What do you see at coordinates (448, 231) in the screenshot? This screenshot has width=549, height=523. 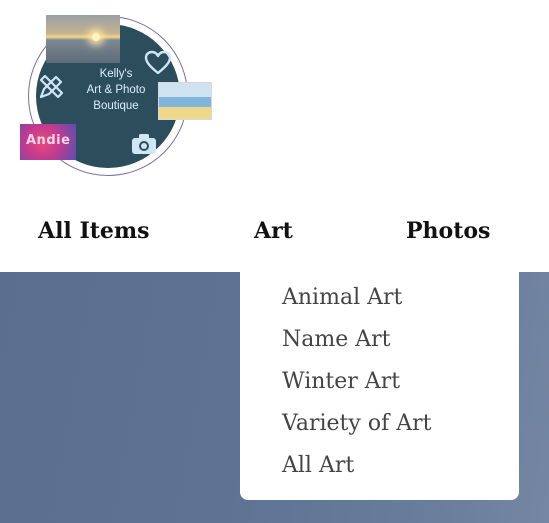 I see `nav-photos: Photos` at bounding box center [448, 231].